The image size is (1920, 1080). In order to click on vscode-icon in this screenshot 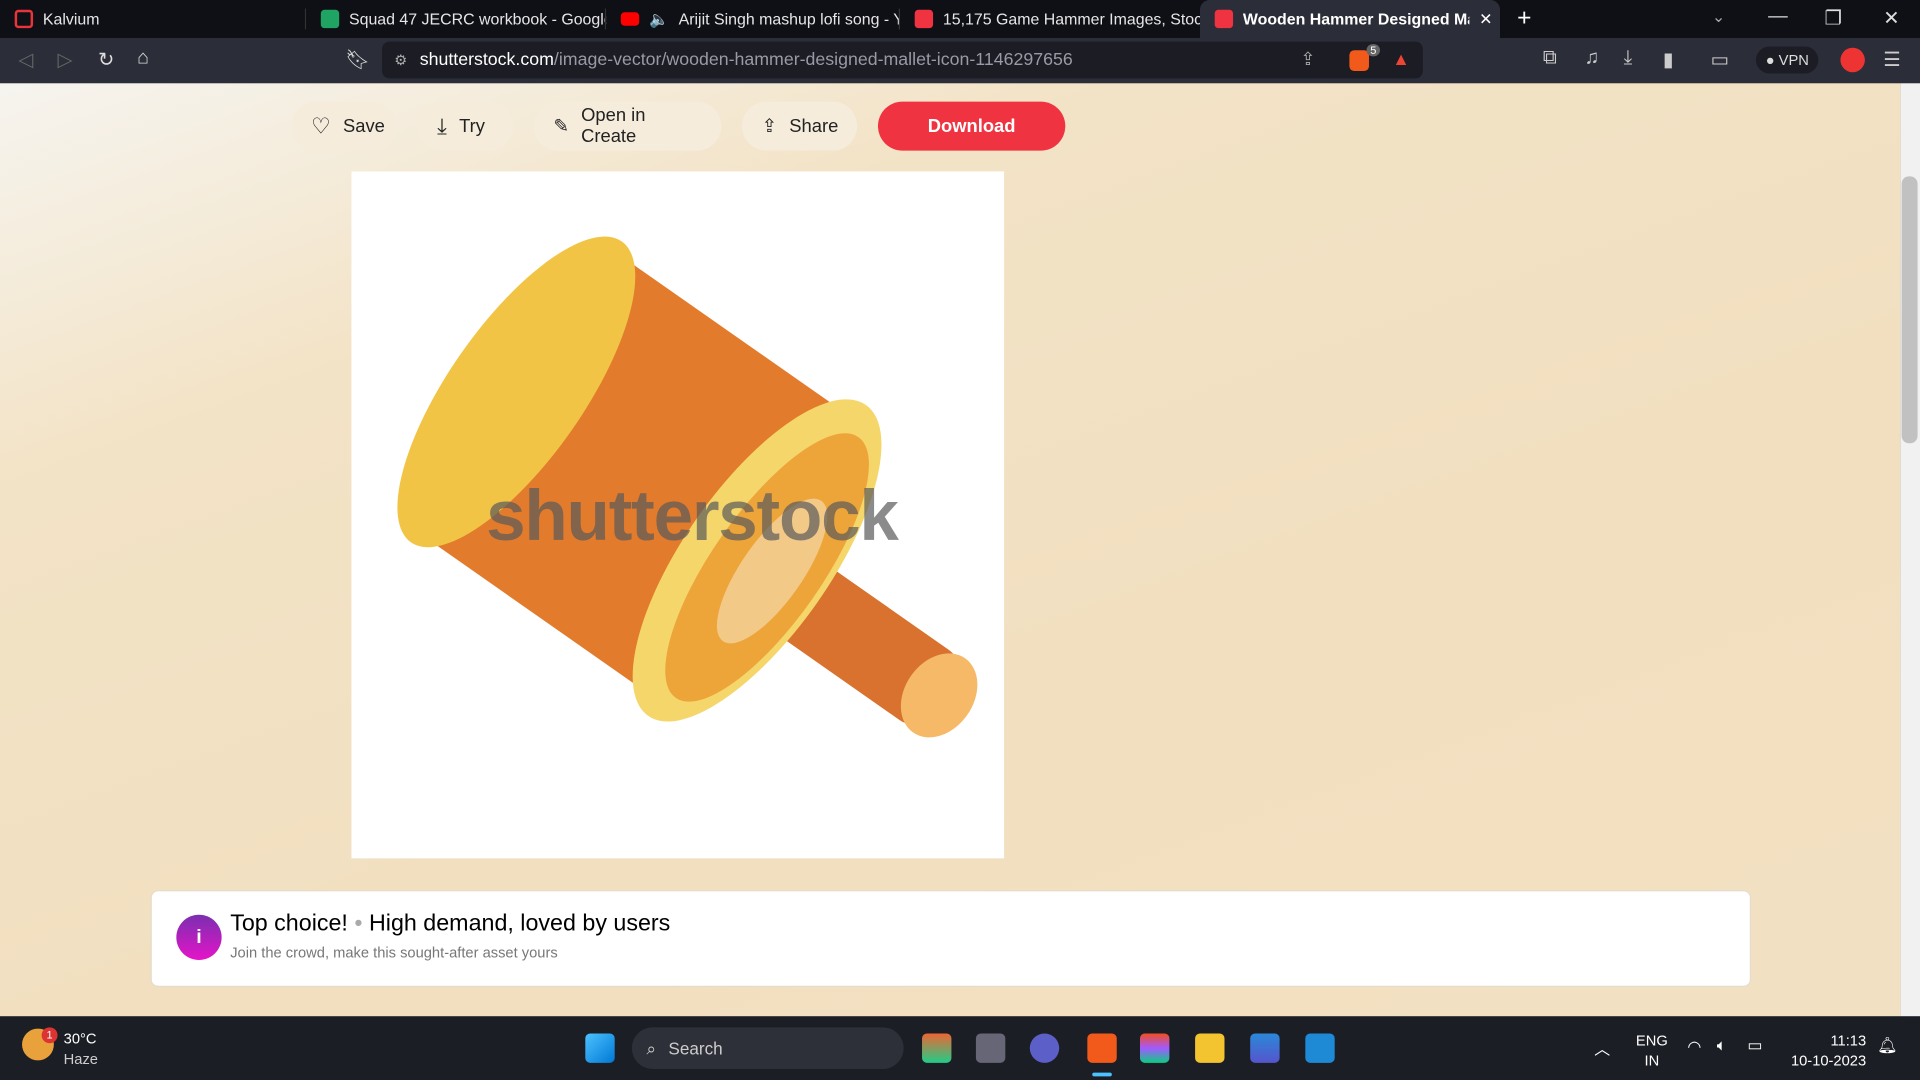, I will do `click(1320, 1048)`.